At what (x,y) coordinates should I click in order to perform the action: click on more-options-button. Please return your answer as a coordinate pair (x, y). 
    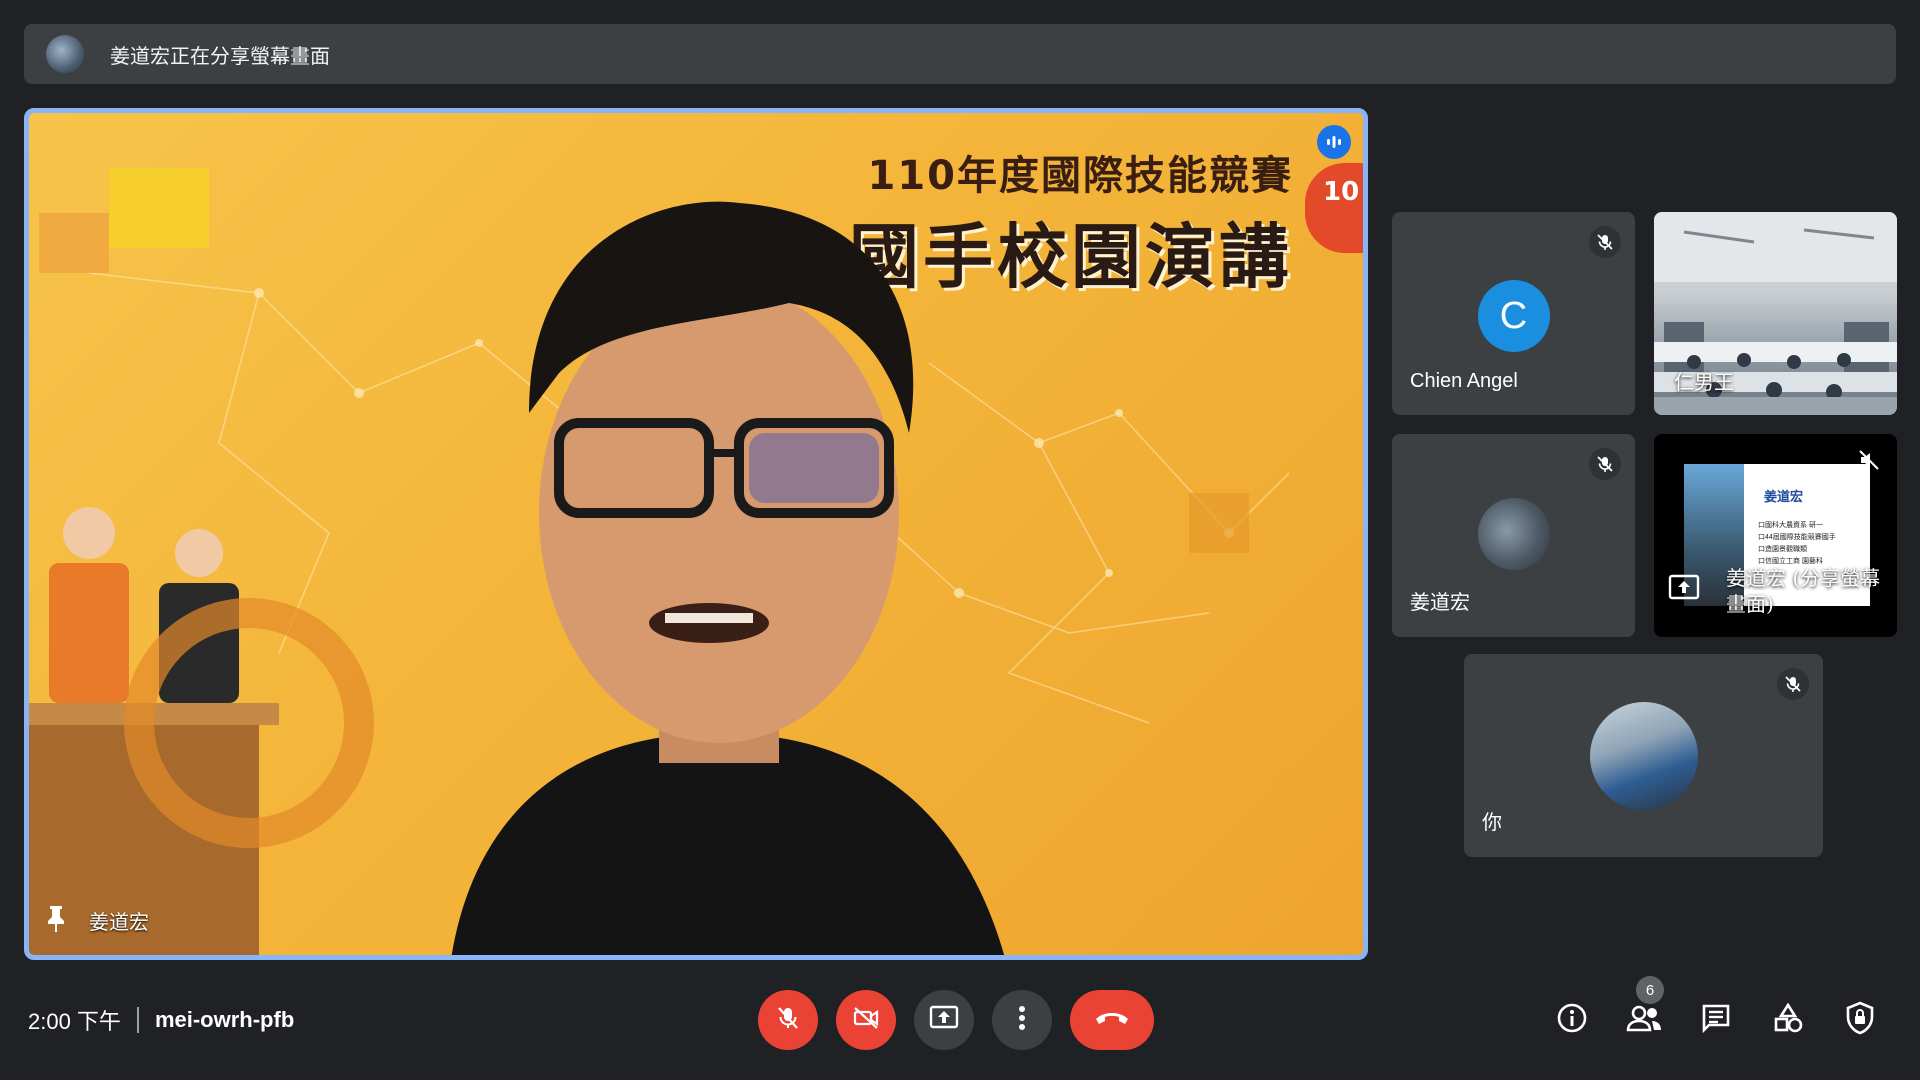
    Looking at the image, I should click on (1022, 1020).